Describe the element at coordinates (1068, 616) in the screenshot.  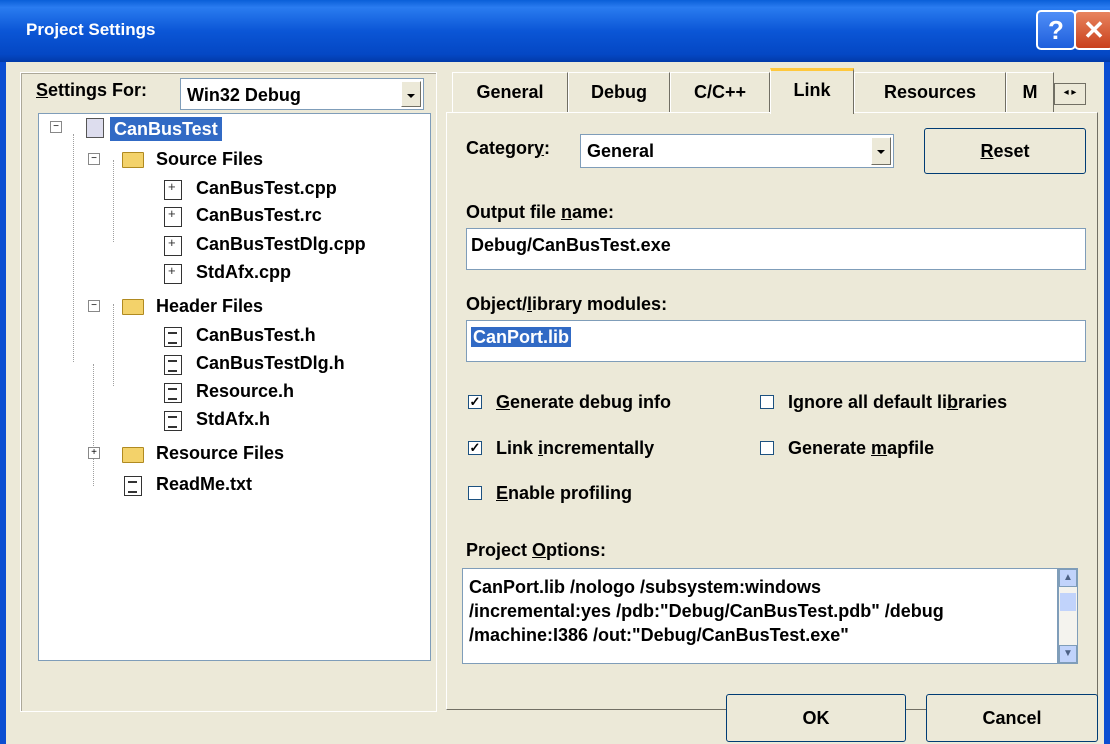
I see `options-scrollbar: ▲ ▼` at that location.